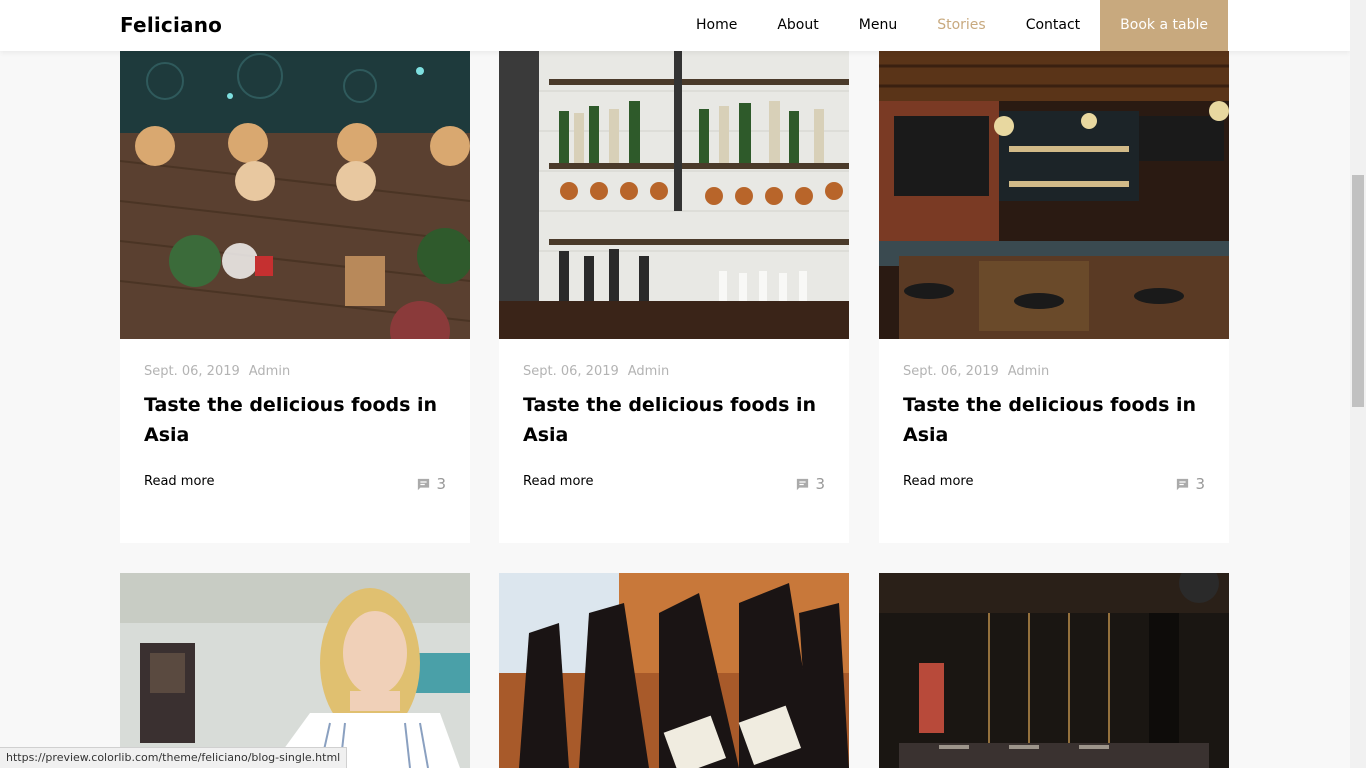 The width and height of the screenshot is (1366, 768). Describe the element at coordinates (295, 195) in the screenshot. I see `restaurant-topview-photo` at that location.